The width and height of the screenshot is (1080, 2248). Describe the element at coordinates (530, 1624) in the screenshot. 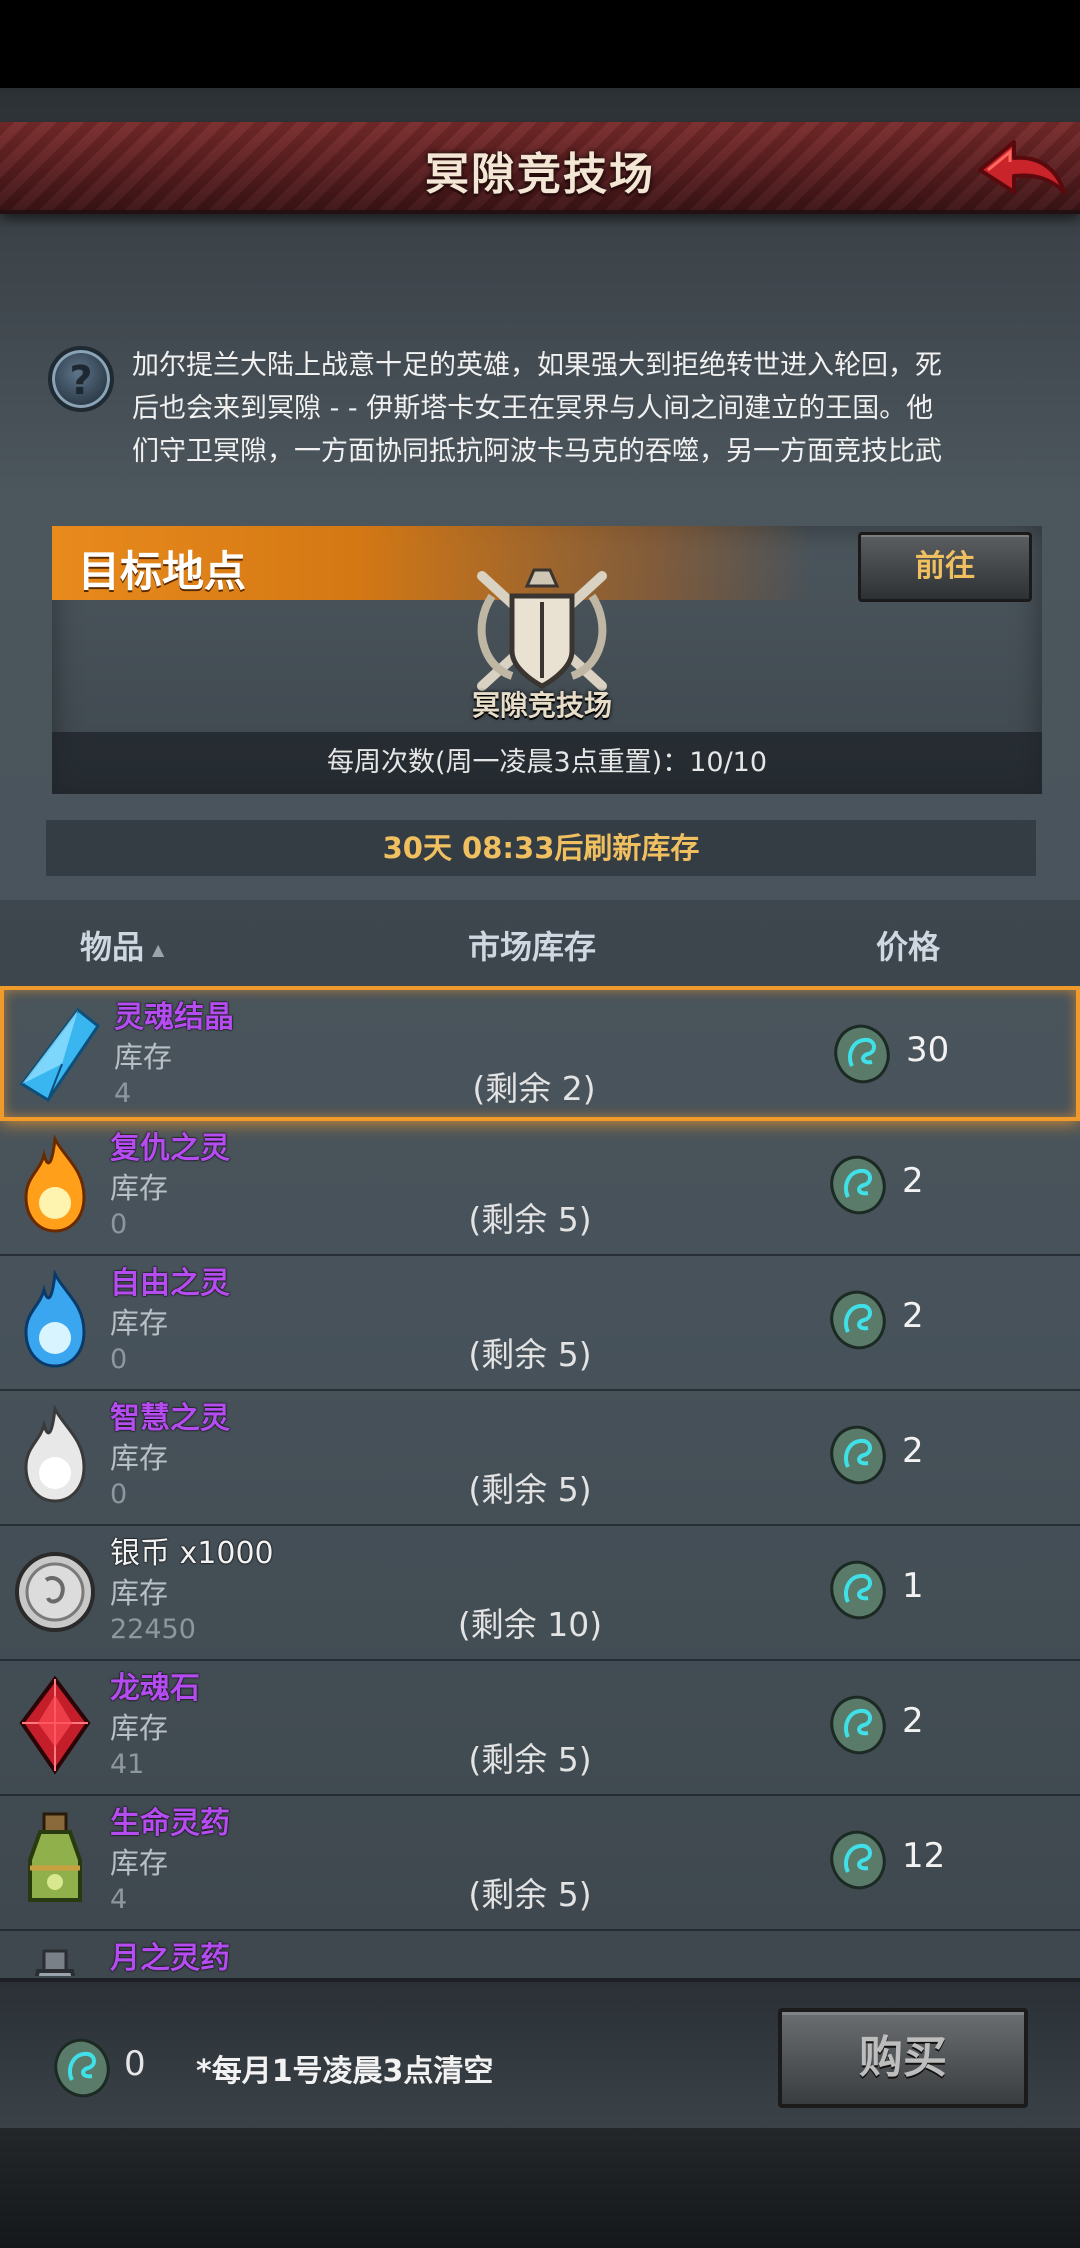

I see `item-remaining: (剩余 10)` at that location.